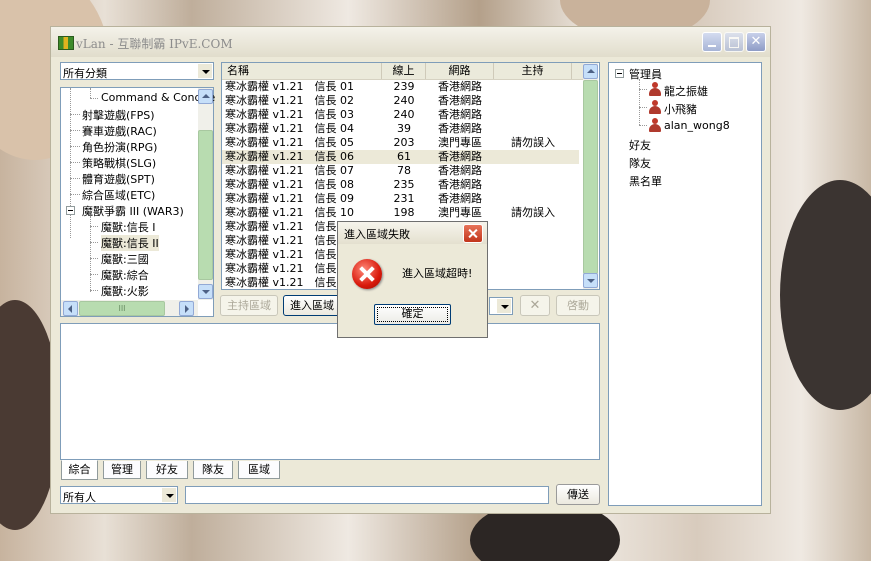 This screenshot has width=871, height=561. I want to click on room-list-vscrollbar, so click(590, 176).